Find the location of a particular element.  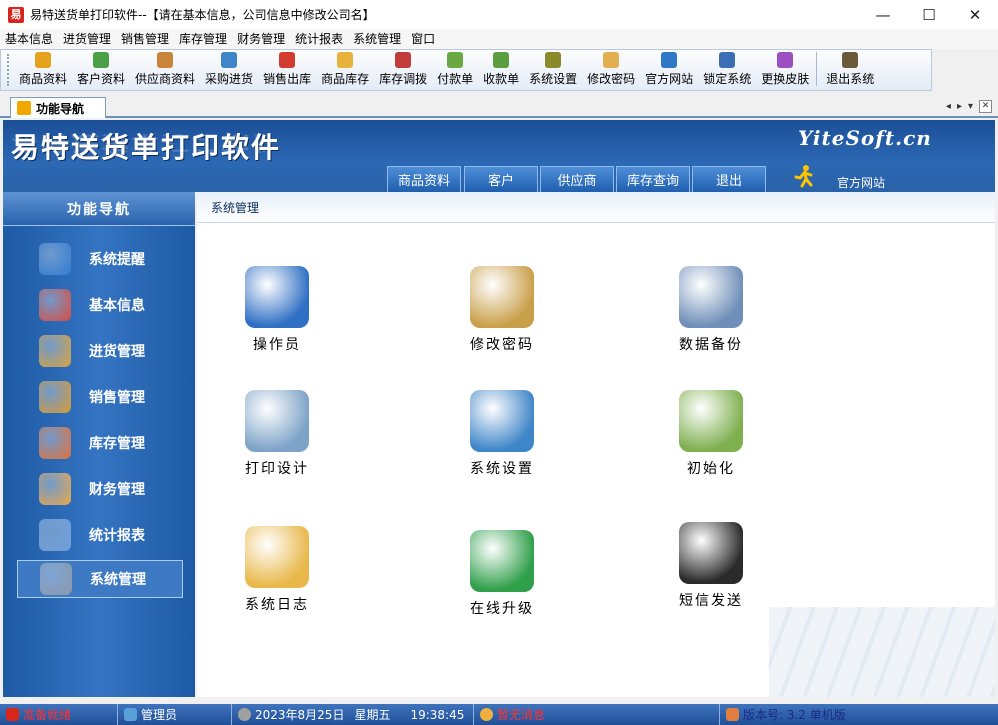

transfer-icon is located at coordinates (403, 60).